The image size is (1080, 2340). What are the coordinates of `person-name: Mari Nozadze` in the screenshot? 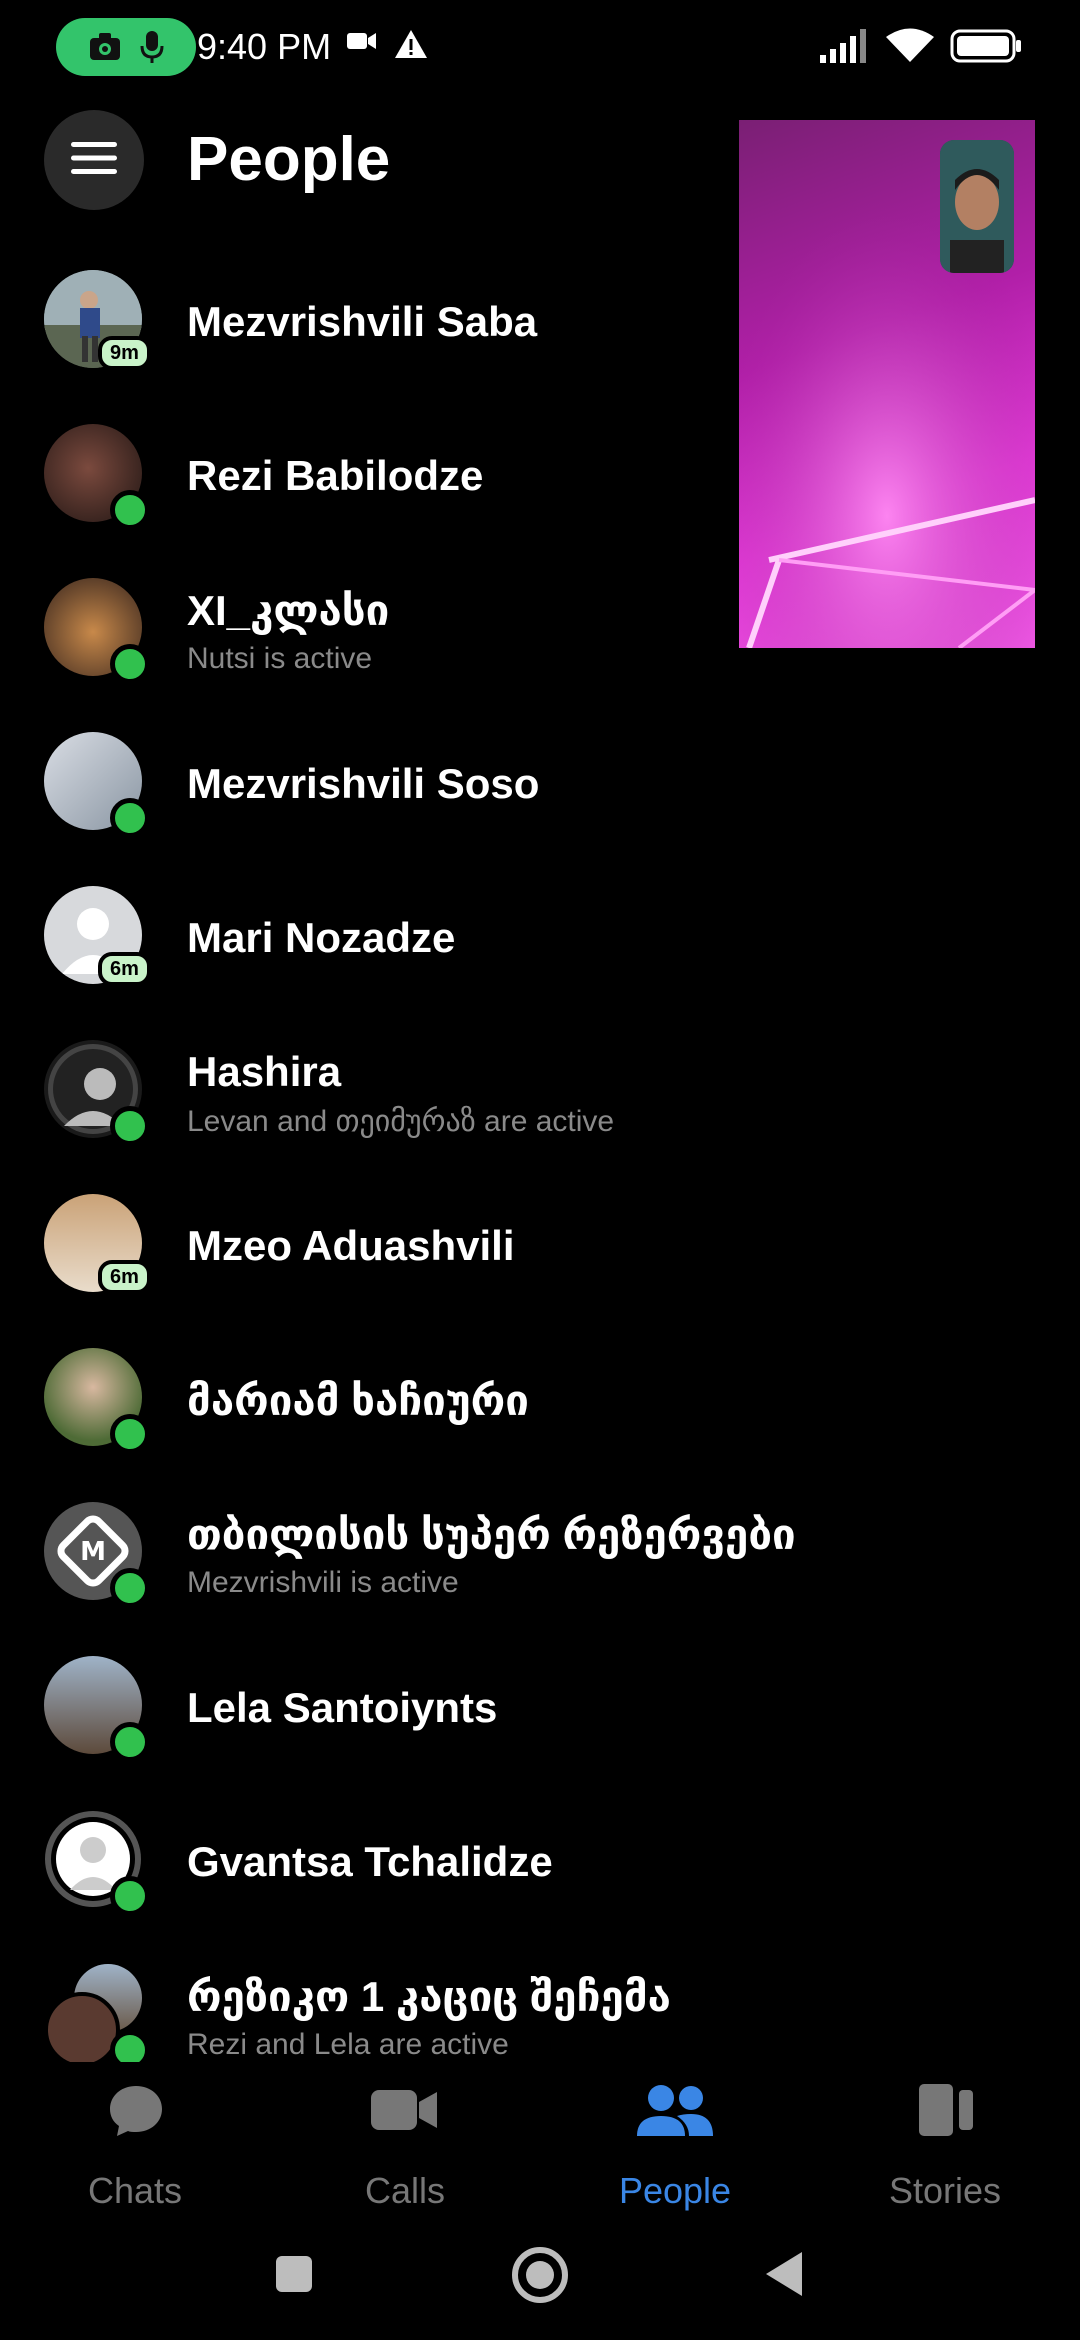 It's located at (321, 937).